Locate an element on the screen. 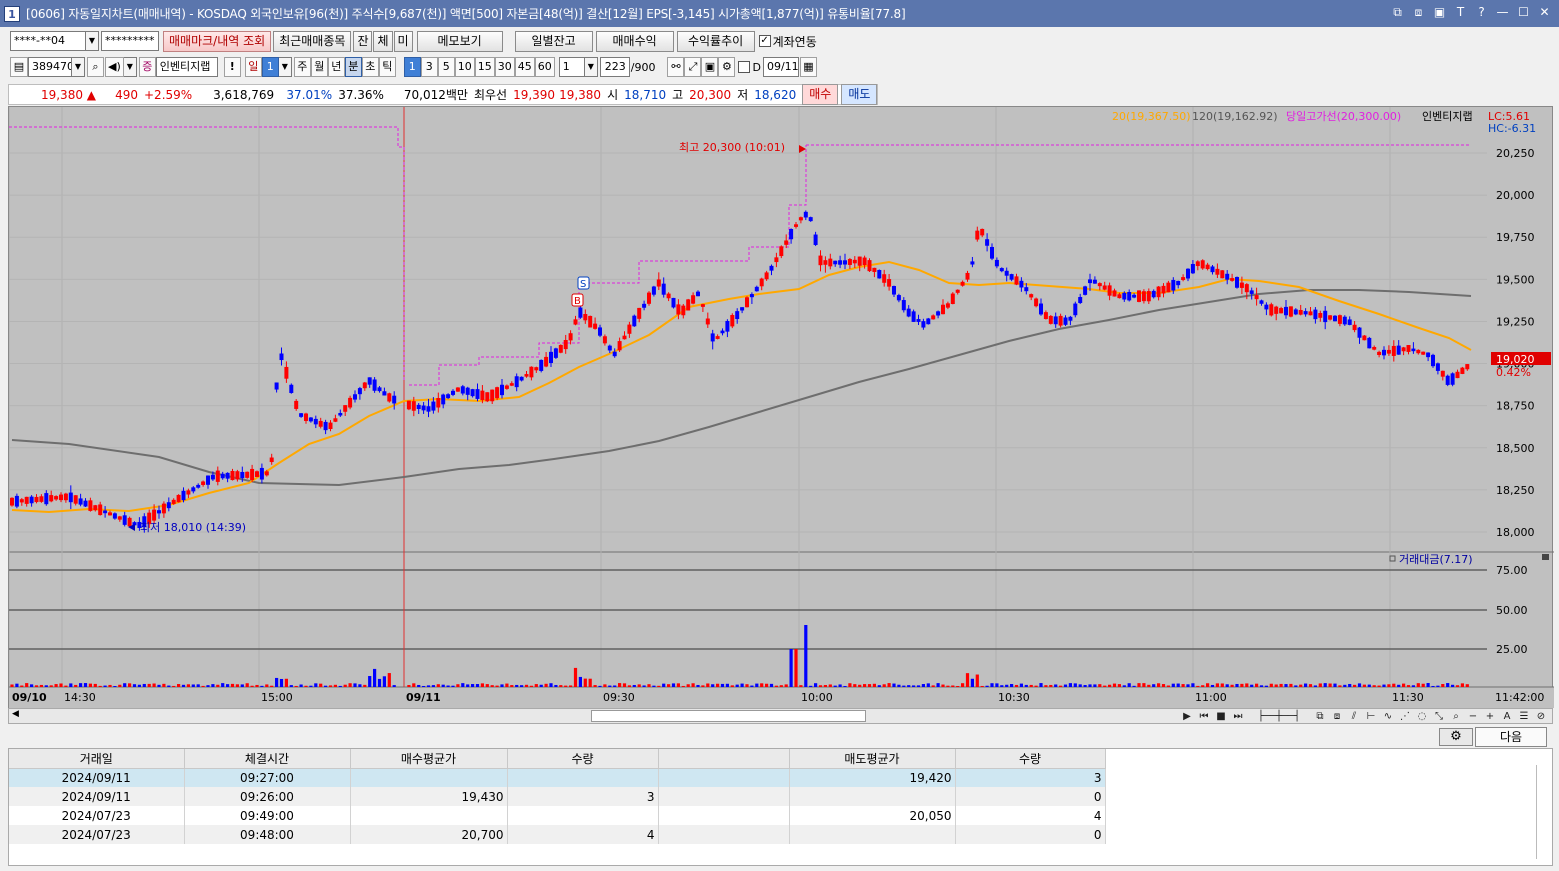 This screenshot has width=1559, height=871. minute-5: 5 is located at coordinates (446, 67).